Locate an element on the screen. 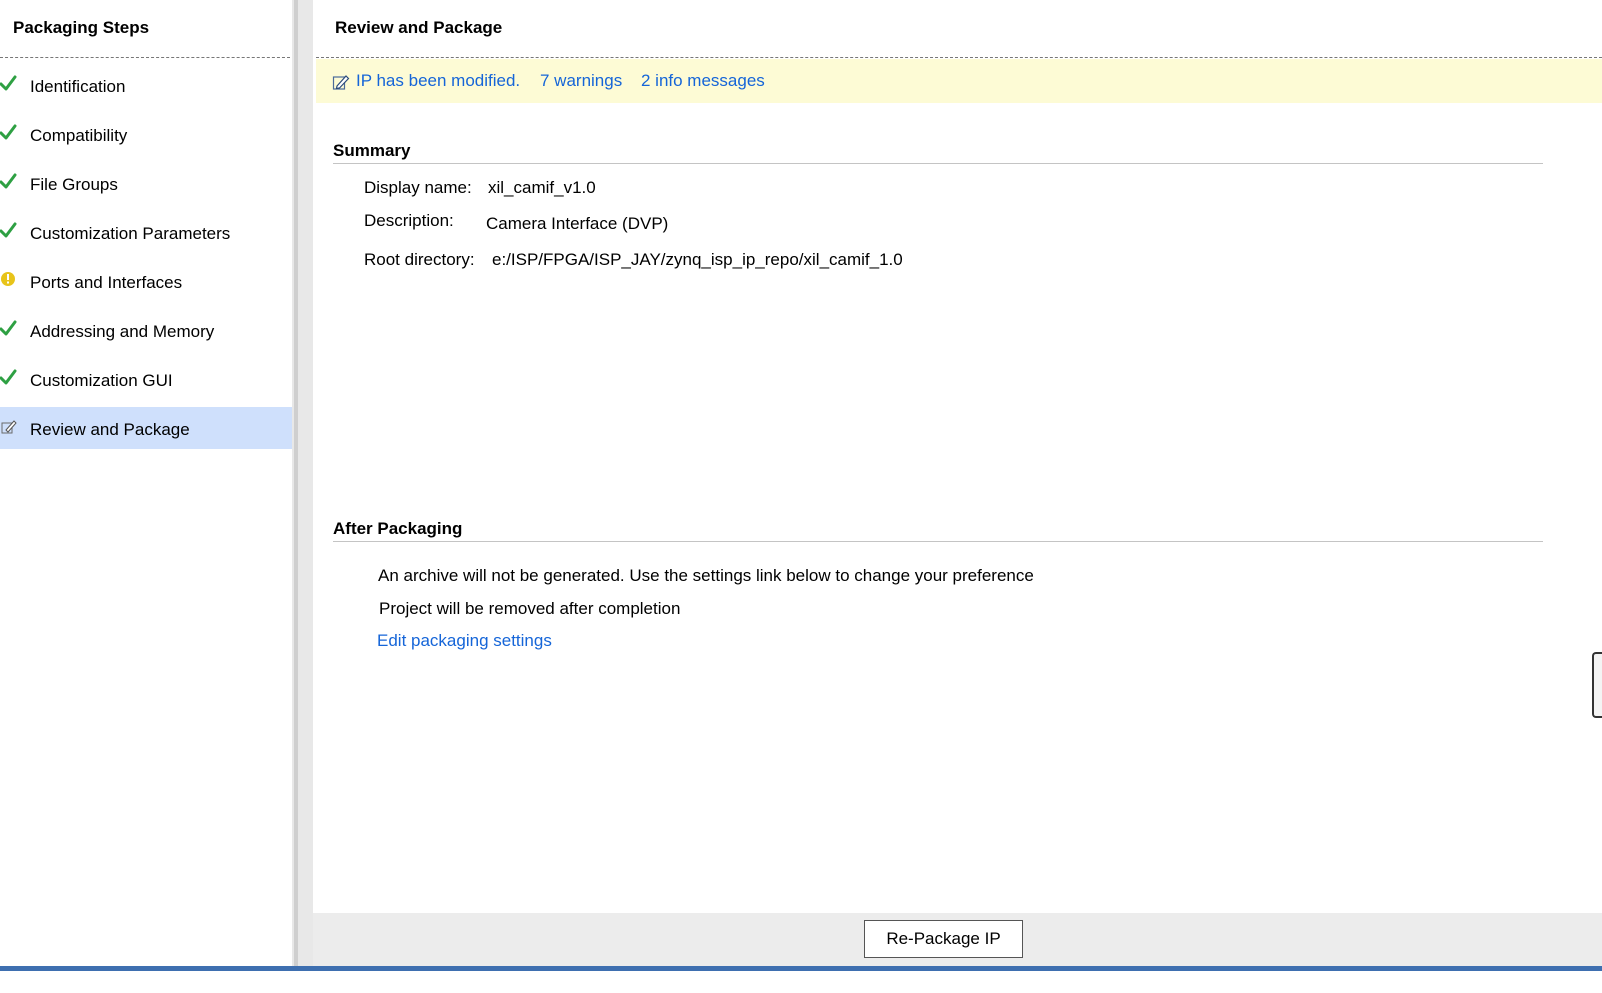  summary-rule is located at coordinates (938, 163).